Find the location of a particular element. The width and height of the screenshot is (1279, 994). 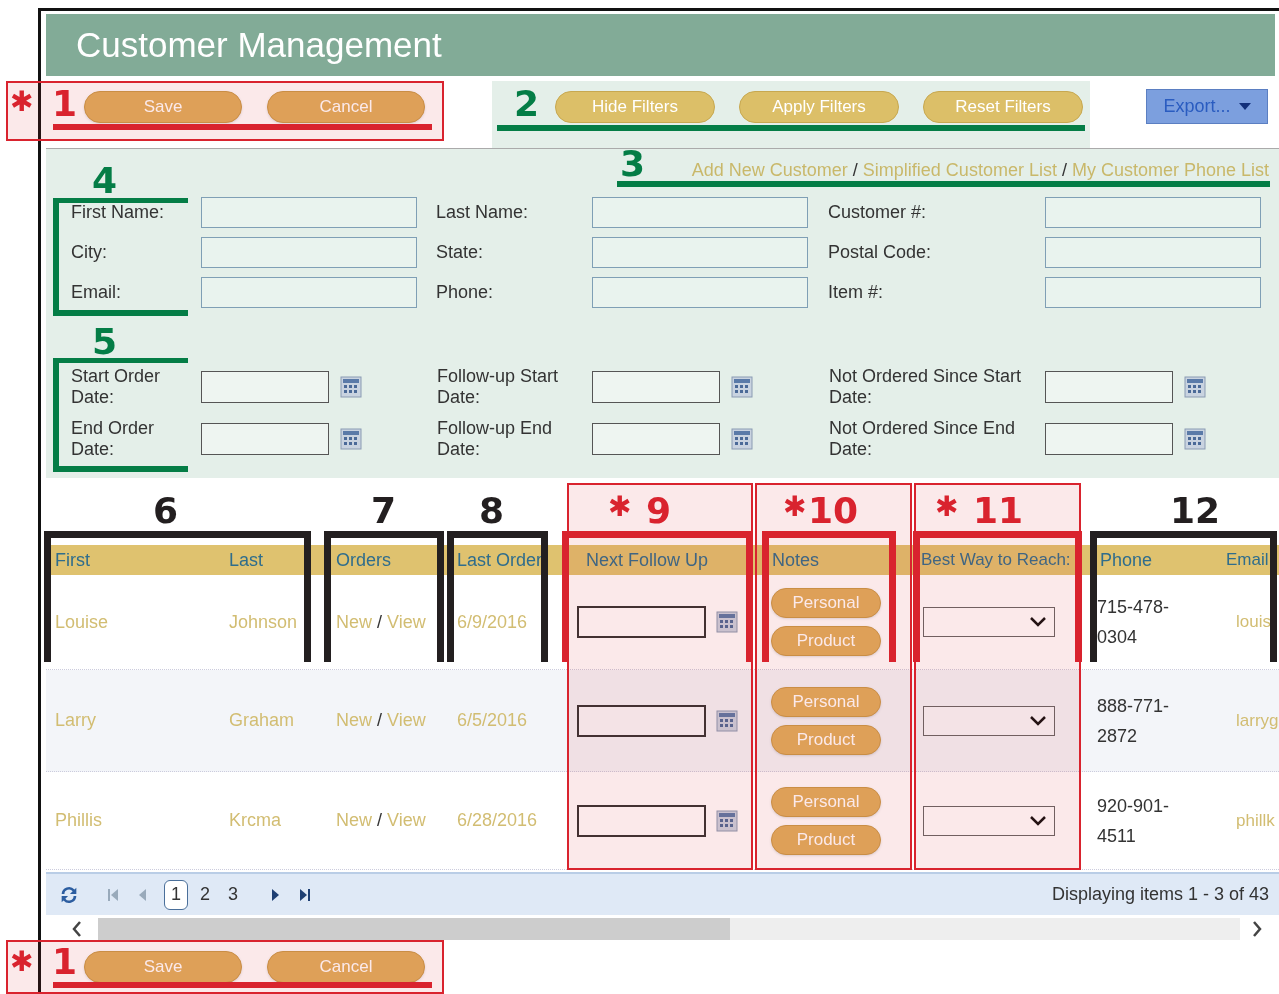

link: larryg is located at coordinates (1257, 720).